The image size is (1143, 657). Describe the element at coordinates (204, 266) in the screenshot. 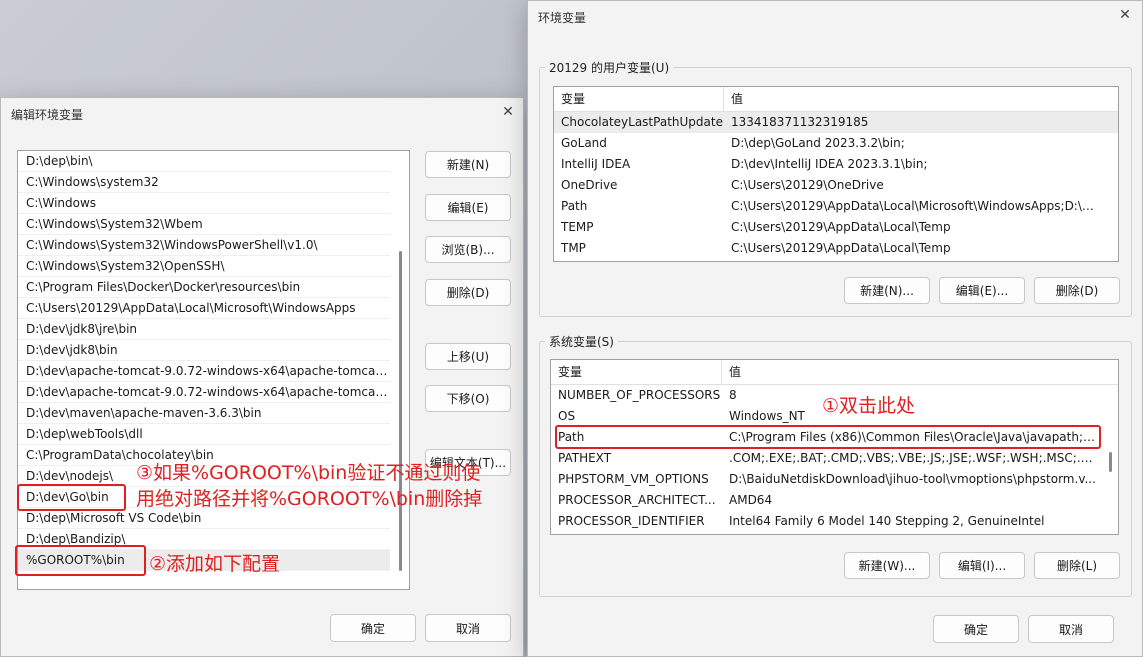

I see `list-item: C:\Windows\System32\OpenSSH\` at that location.